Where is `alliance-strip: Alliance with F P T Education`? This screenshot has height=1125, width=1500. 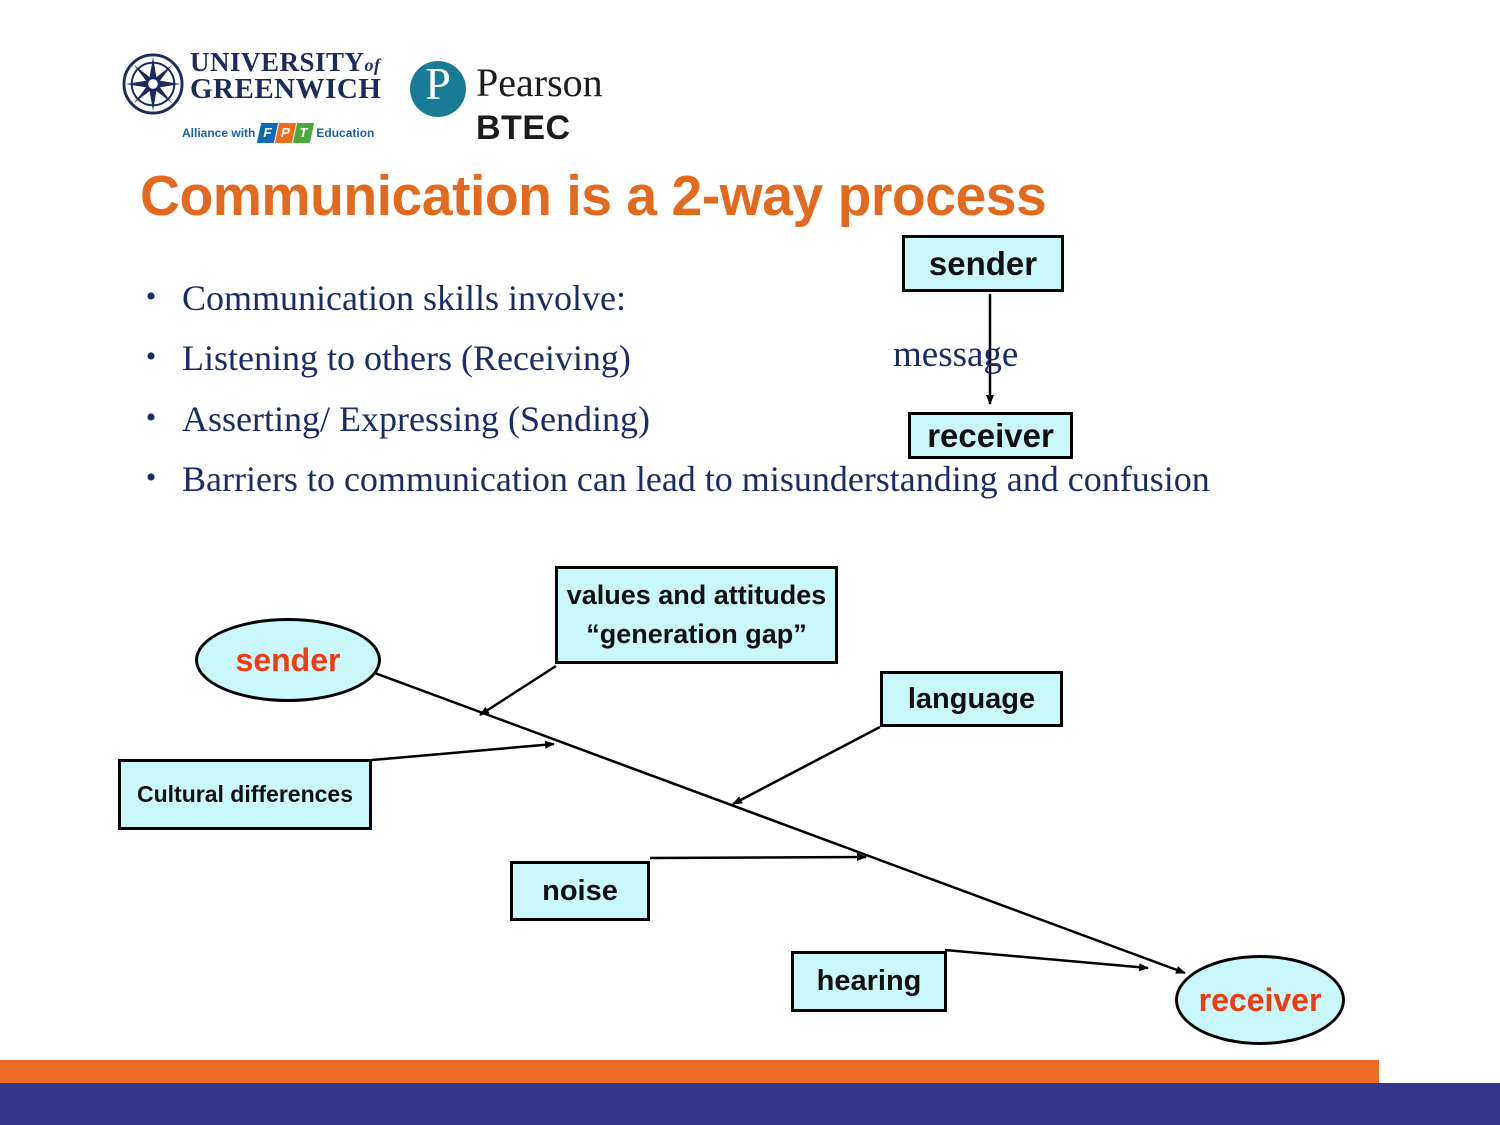 alliance-strip: Alliance with F P T Education is located at coordinates (278, 133).